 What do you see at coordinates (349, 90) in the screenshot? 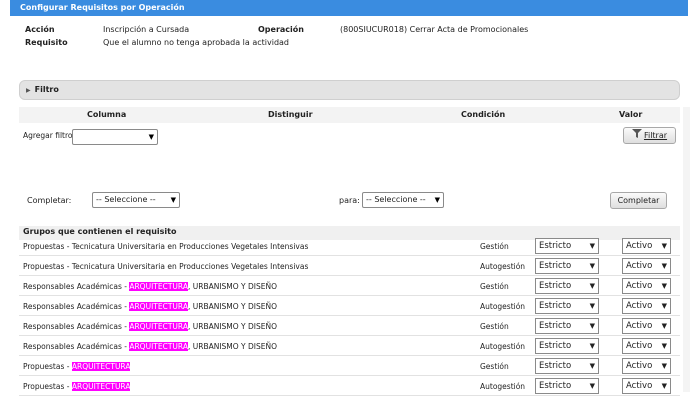
I see `filtro-toggle: ▶ Filtro` at bounding box center [349, 90].